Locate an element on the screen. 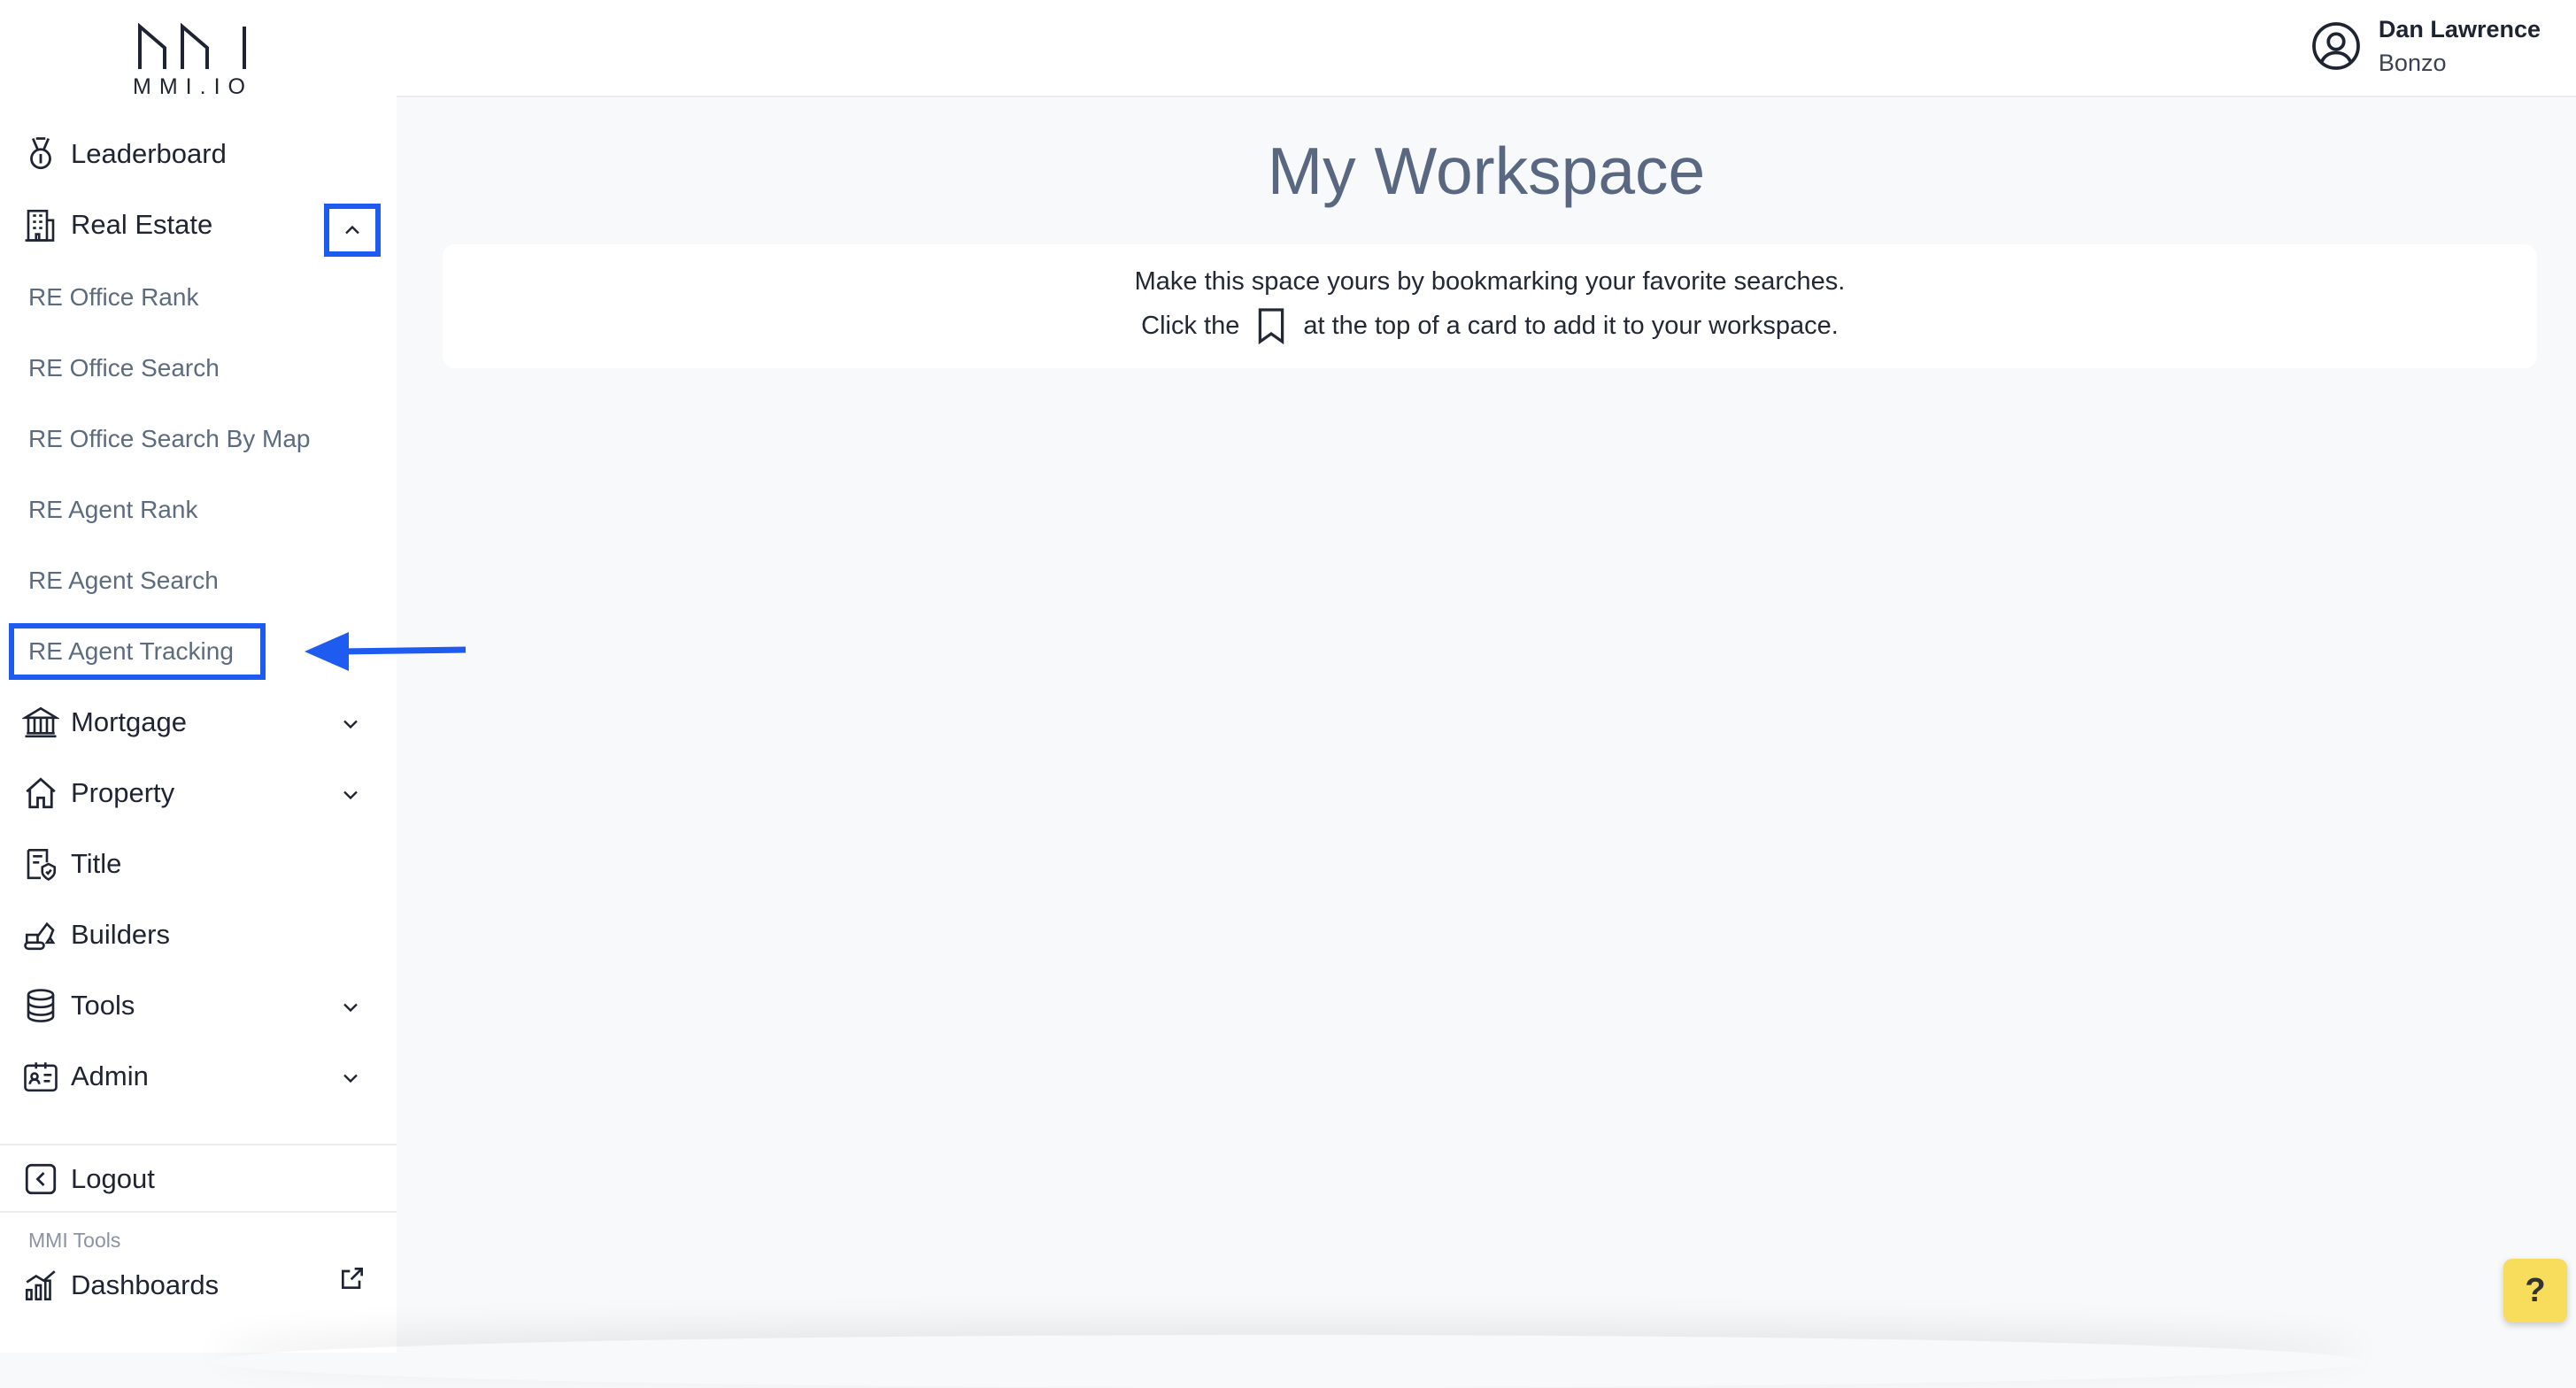 The height and width of the screenshot is (1388, 2576). user-info: Dan Lawrence Bonzo is located at coordinates (2460, 46).